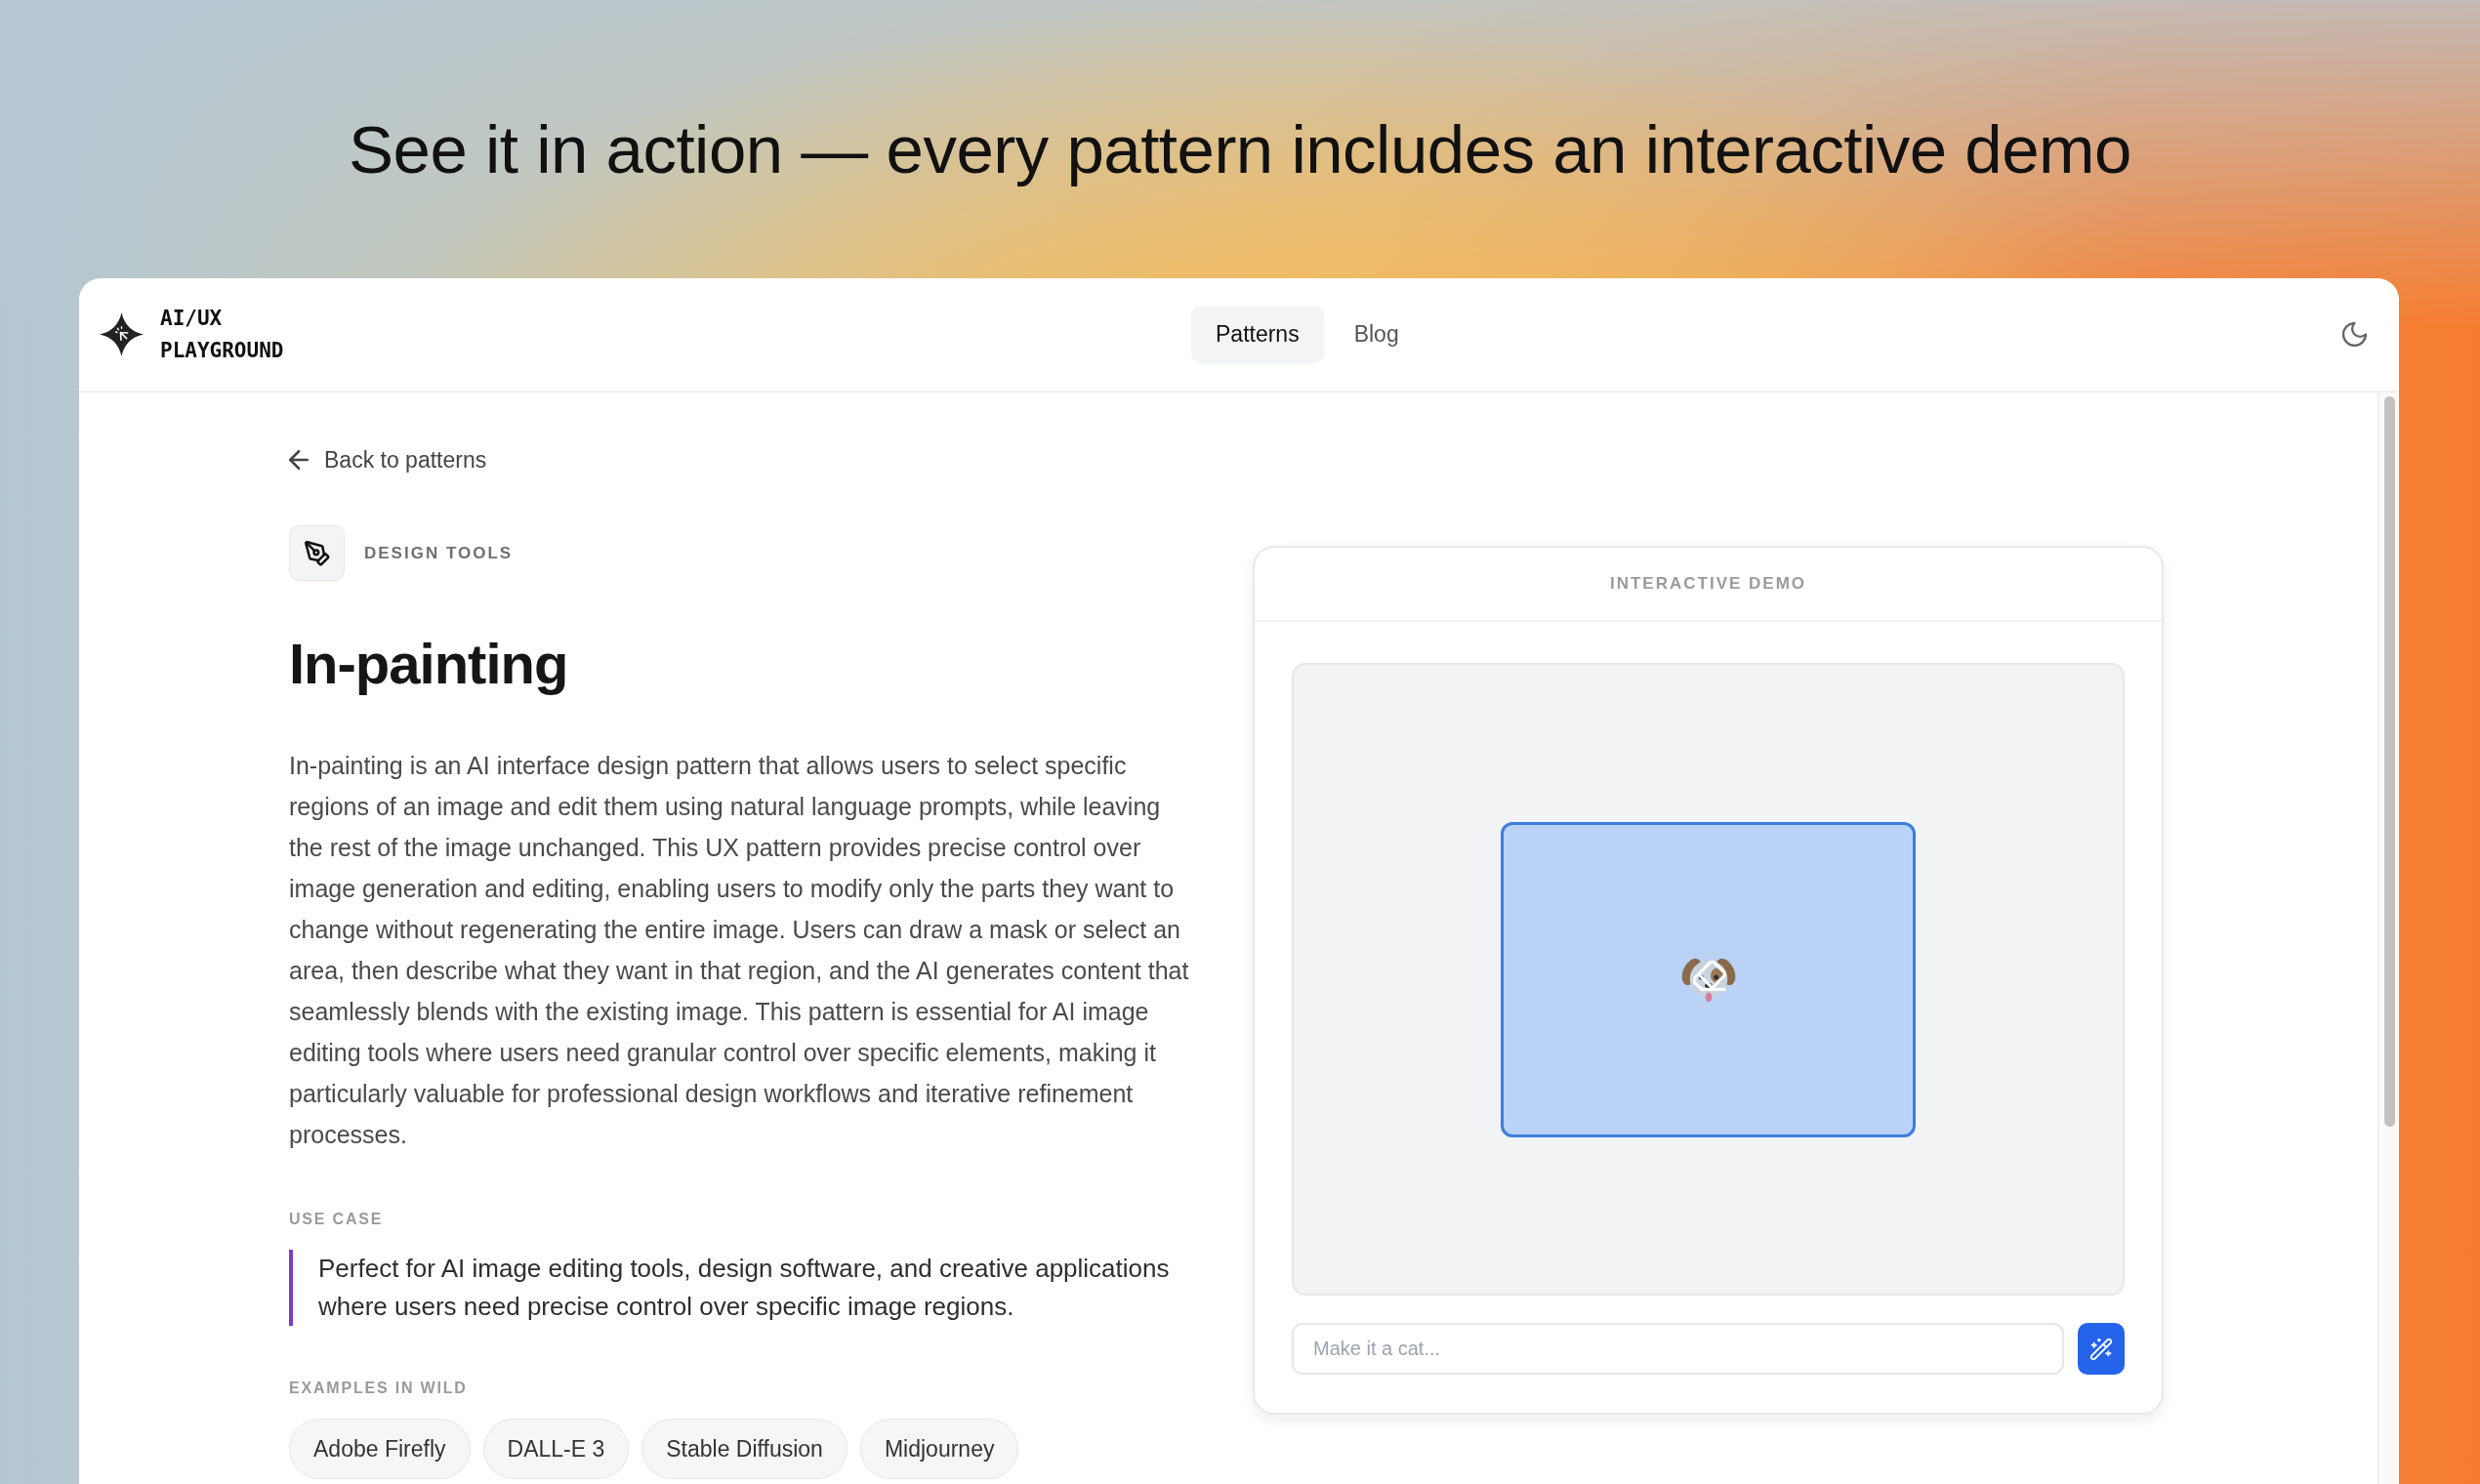  Describe the element at coordinates (222, 334) in the screenshot. I see `logo-text: AI/UX PLAYGROUND` at that location.